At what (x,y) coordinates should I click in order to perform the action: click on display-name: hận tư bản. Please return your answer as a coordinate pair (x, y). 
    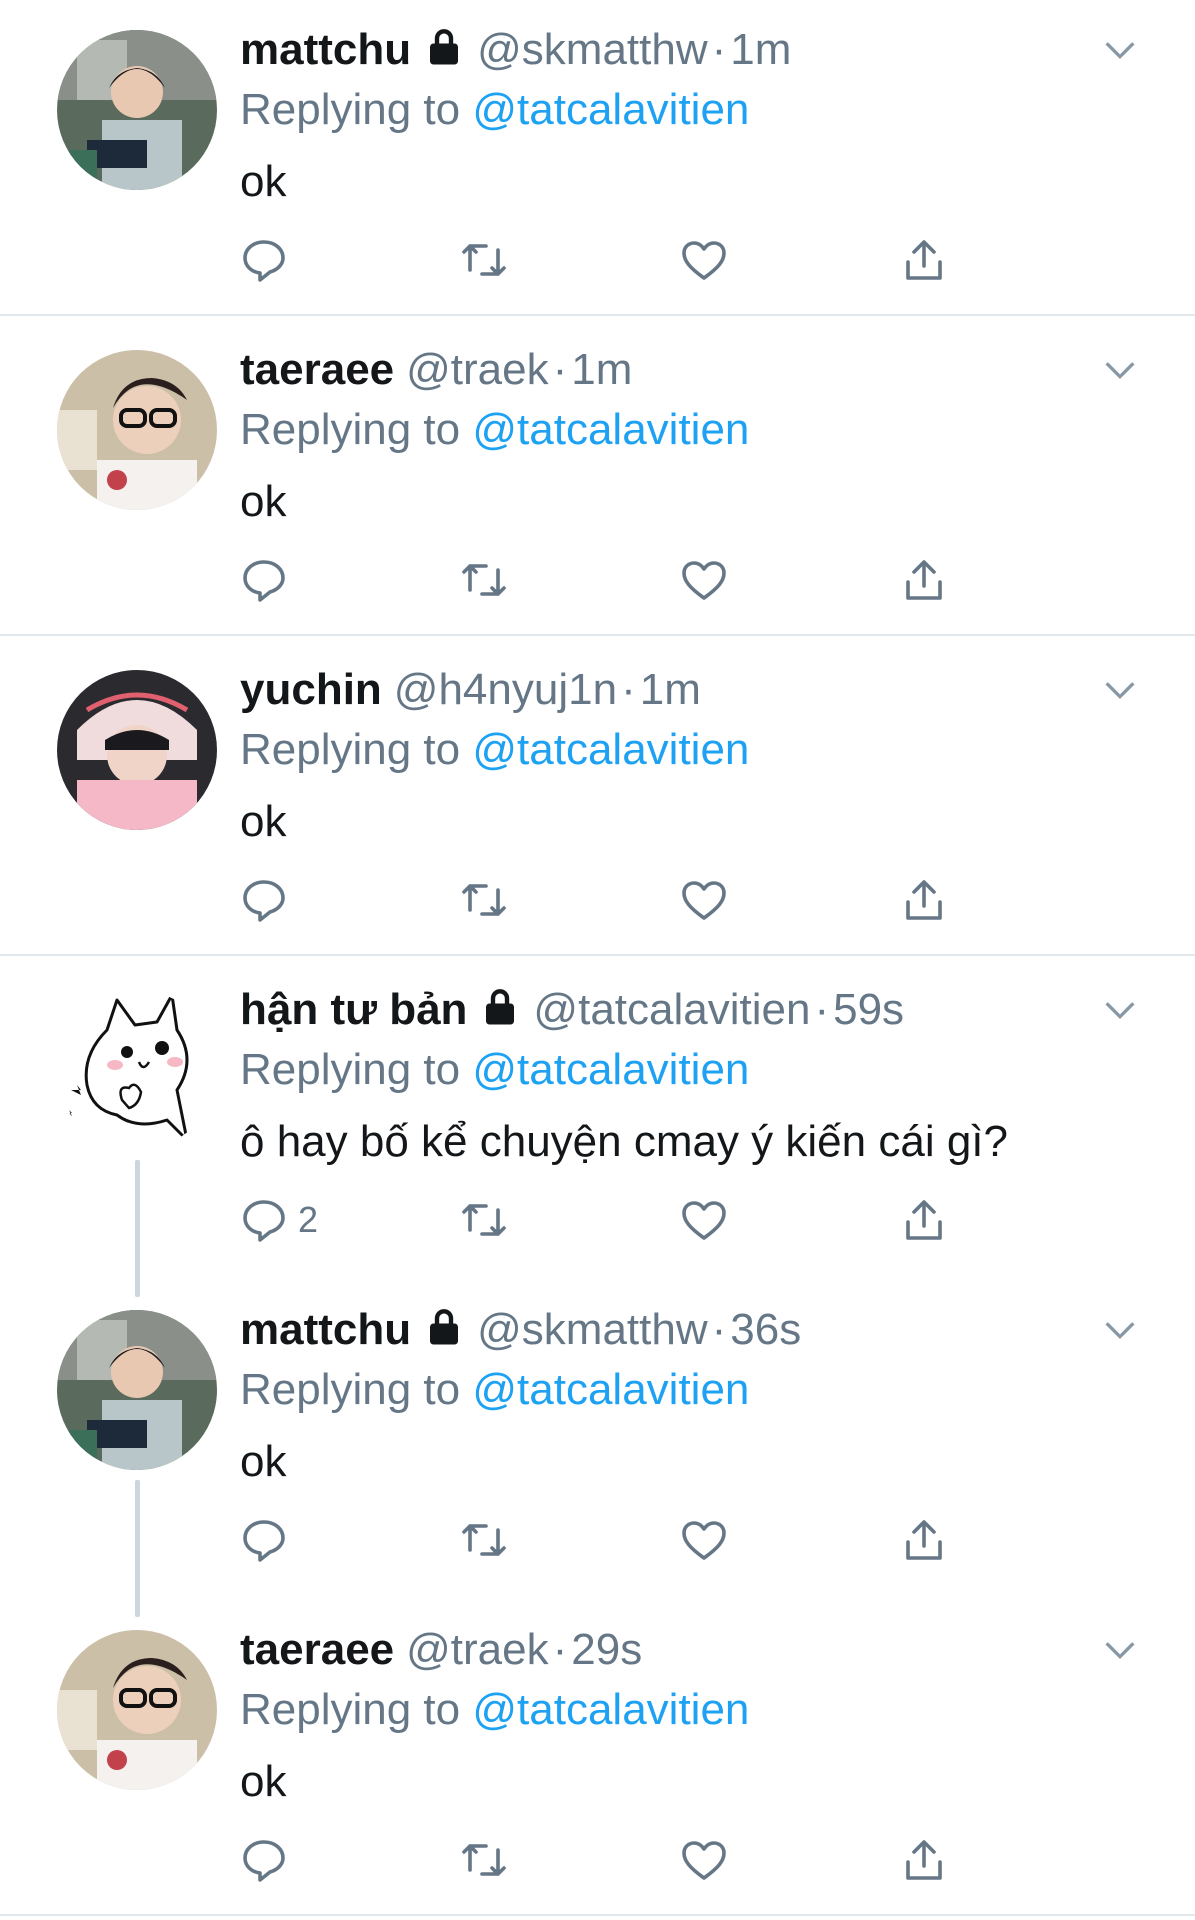
    Looking at the image, I should click on (353, 1009).